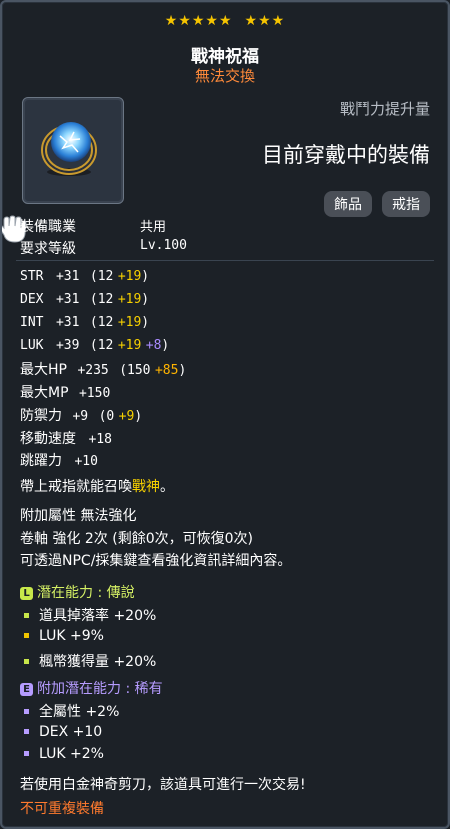 Image resolution: width=450 pixels, height=829 pixels. What do you see at coordinates (100, 689) in the screenshot?
I see `additional-potential-label: 附加潛在能力 : 稀有` at bounding box center [100, 689].